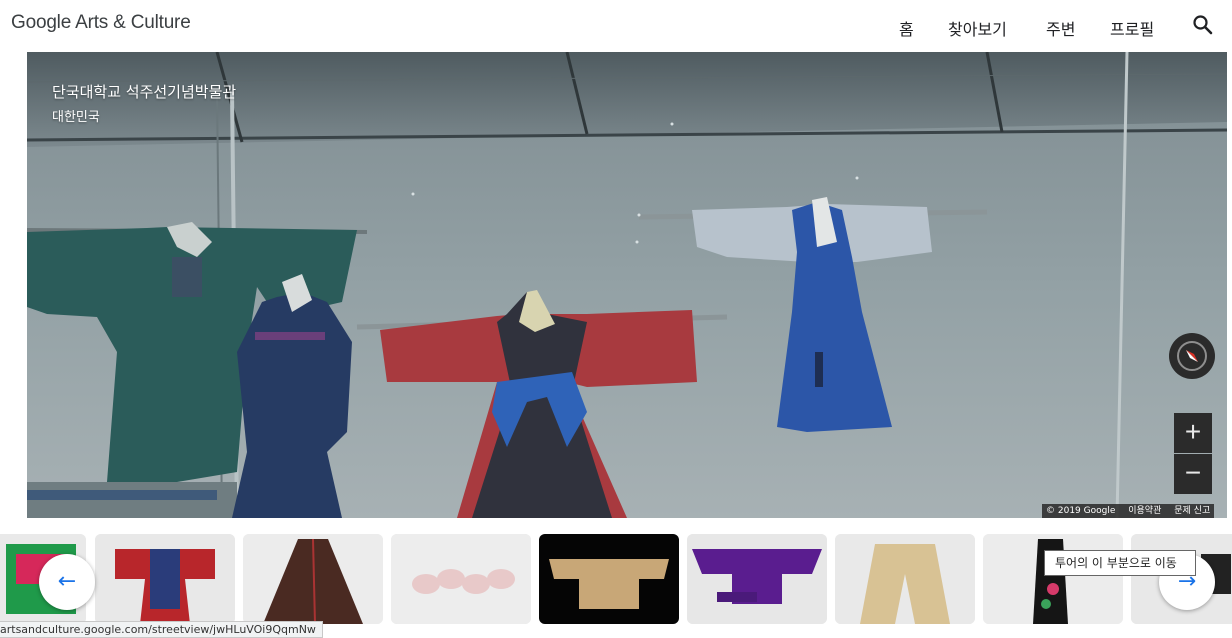  What do you see at coordinates (67, 582) in the screenshot?
I see `prev-arrow-button: ←` at bounding box center [67, 582].